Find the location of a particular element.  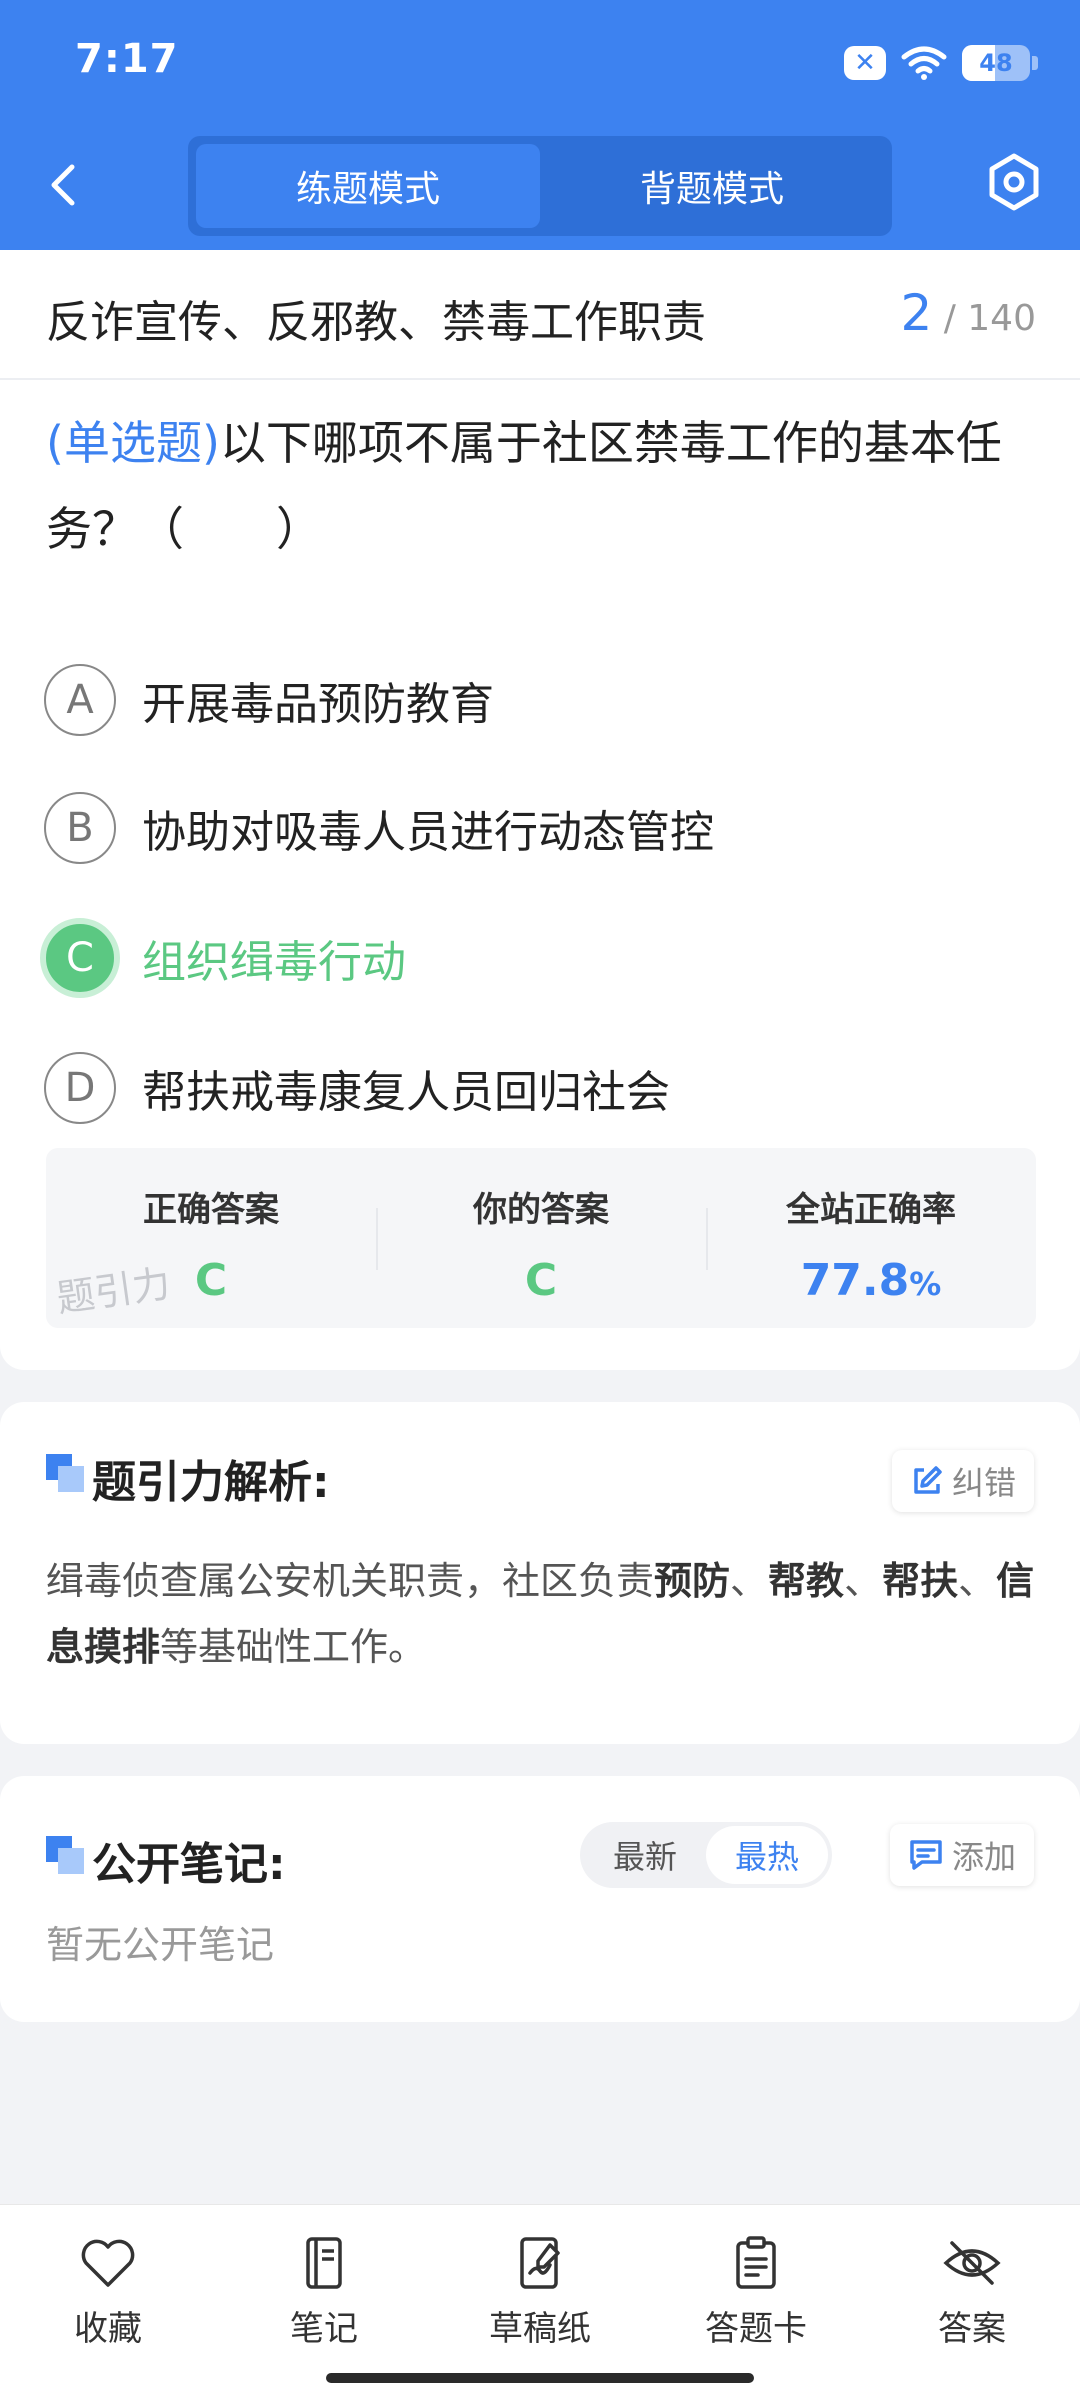

option-text: 组织缉毒行动 is located at coordinates (274, 962).